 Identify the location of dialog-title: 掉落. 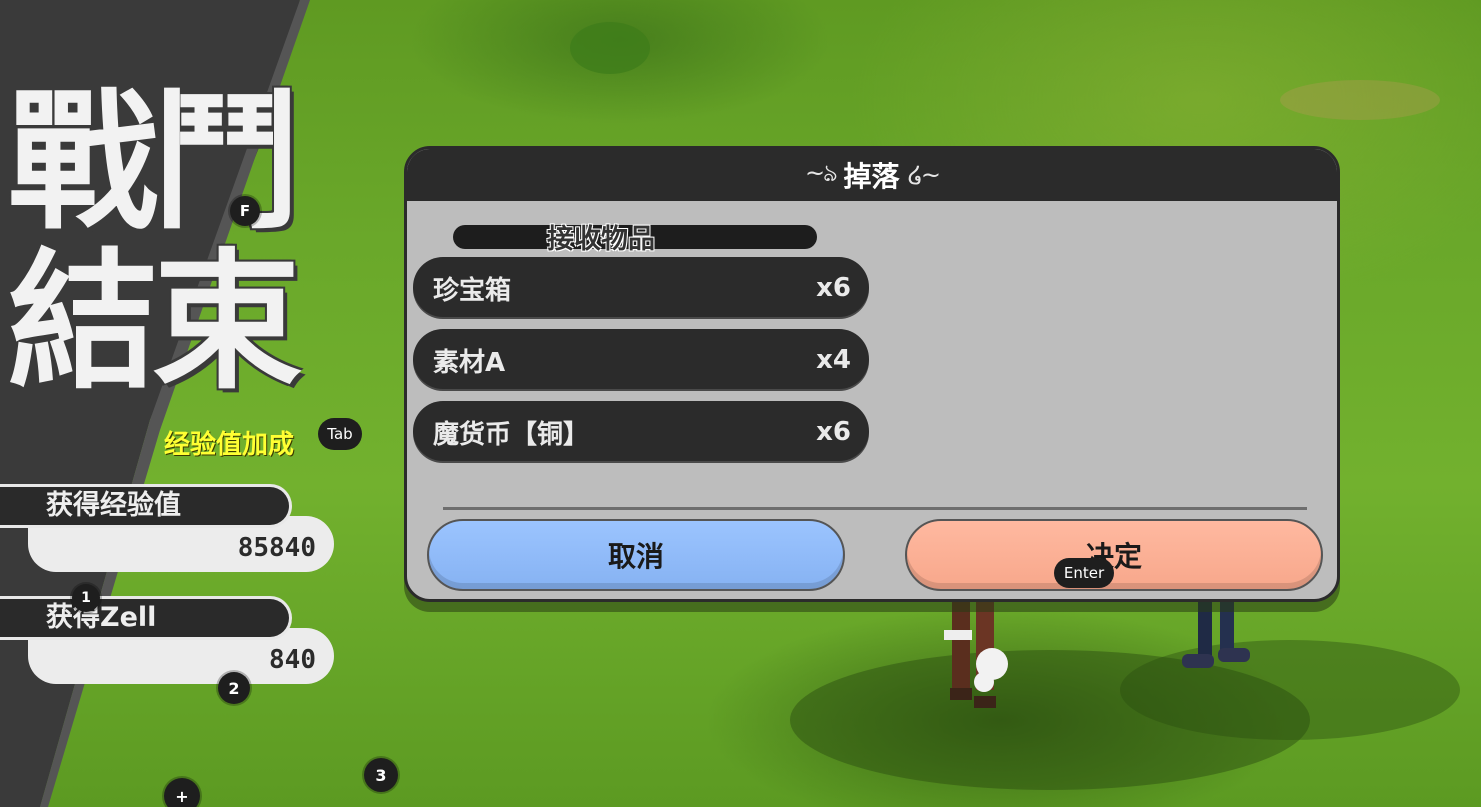
(871, 176).